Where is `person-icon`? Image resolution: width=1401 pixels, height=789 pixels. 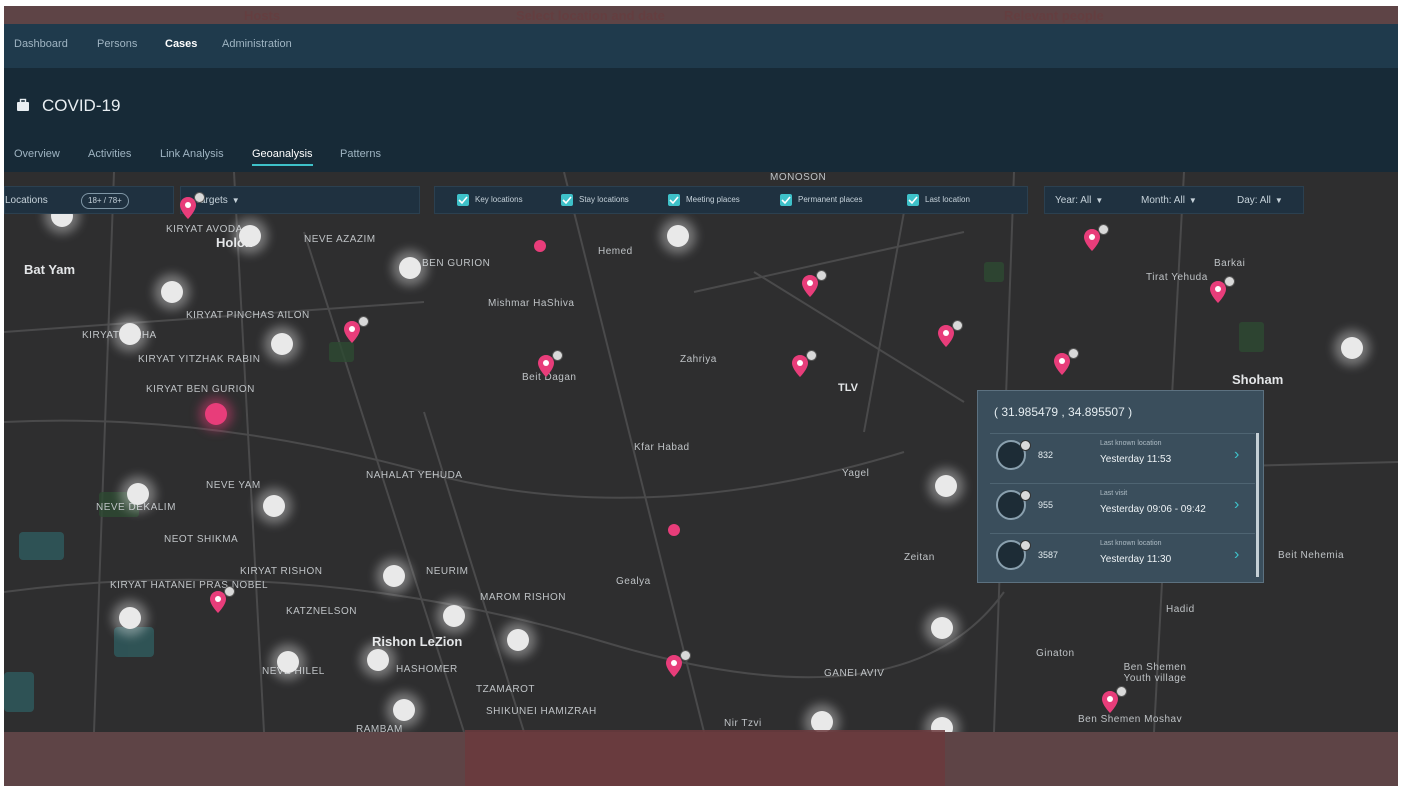 person-icon is located at coordinates (1013, 505).